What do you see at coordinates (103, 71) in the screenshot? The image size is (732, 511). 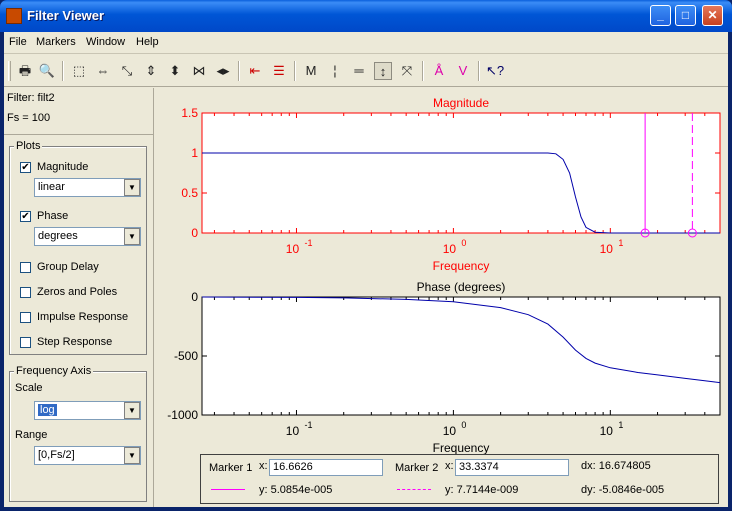 I see `zoom-x-icon: ⇔` at bounding box center [103, 71].